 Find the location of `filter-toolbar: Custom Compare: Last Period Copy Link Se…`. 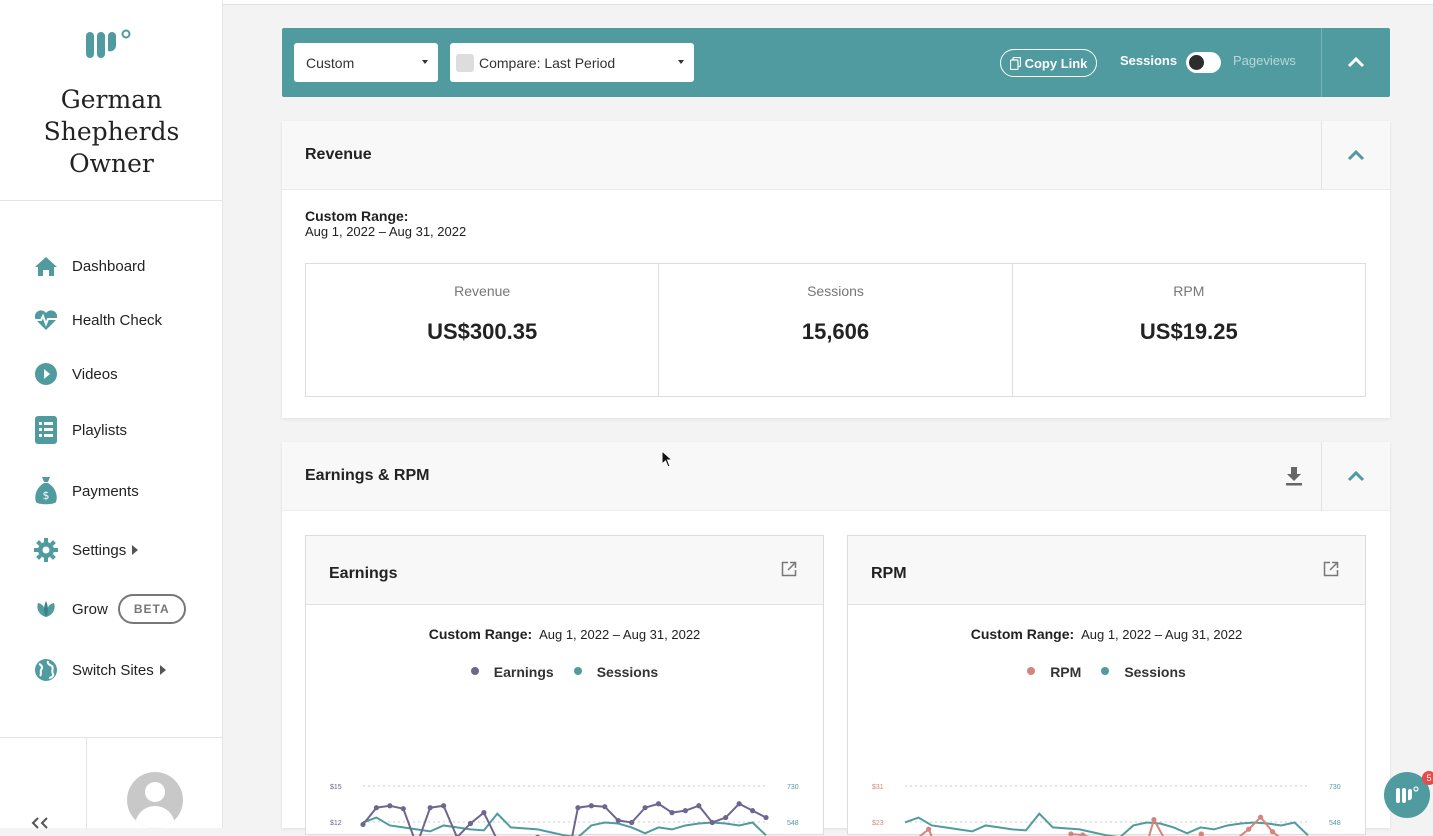

filter-toolbar: Custom Compare: Last Period Copy Link Se… is located at coordinates (836, 62).